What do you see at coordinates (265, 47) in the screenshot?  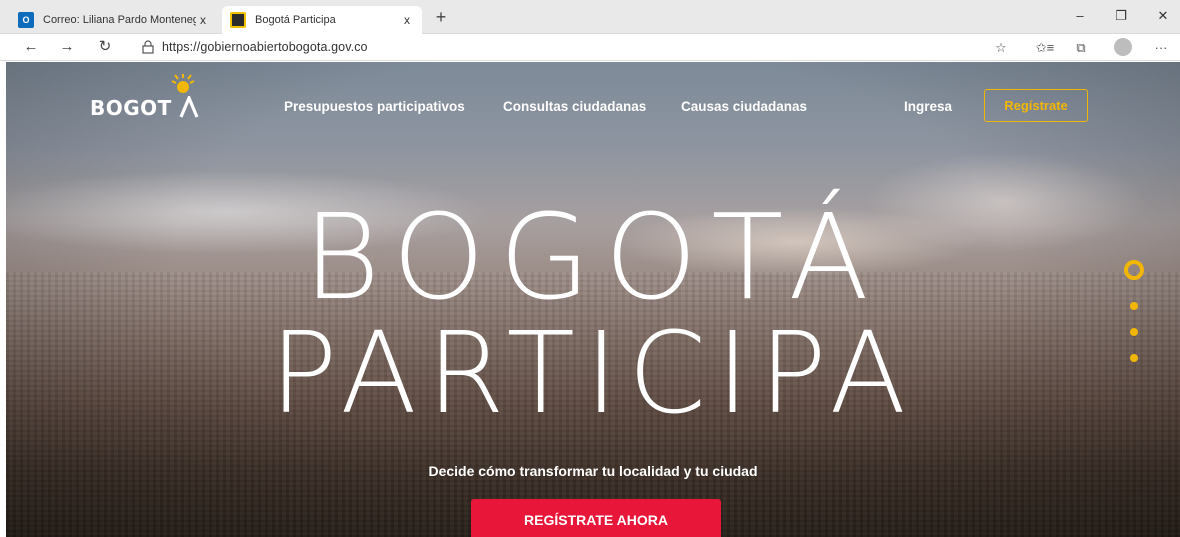 I see `url-field: https://gobiernoabiertobogota.gov.co` at bounding box center [265, 47].